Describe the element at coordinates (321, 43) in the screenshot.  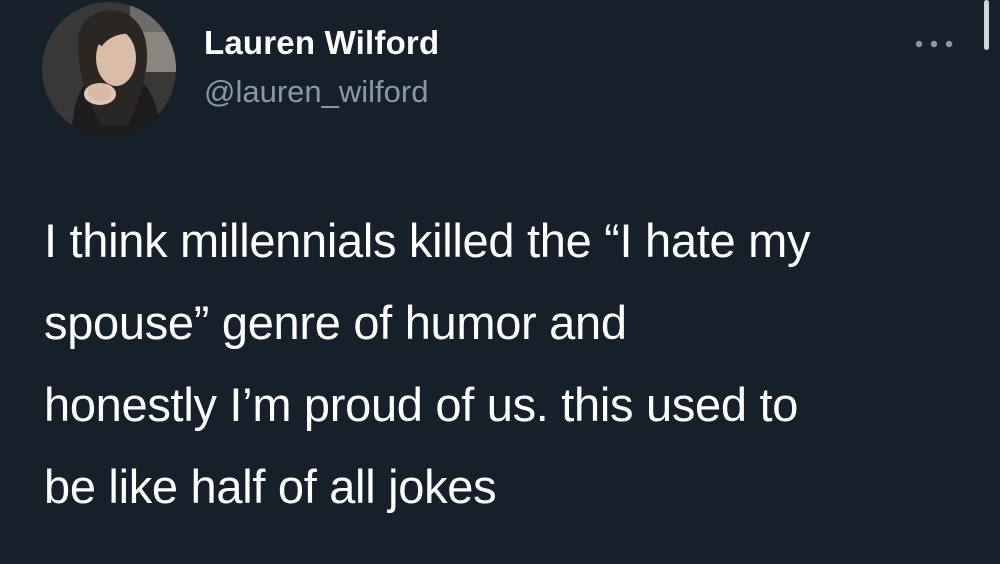
I see `author-display-name: Lauren Wilford` at that location.